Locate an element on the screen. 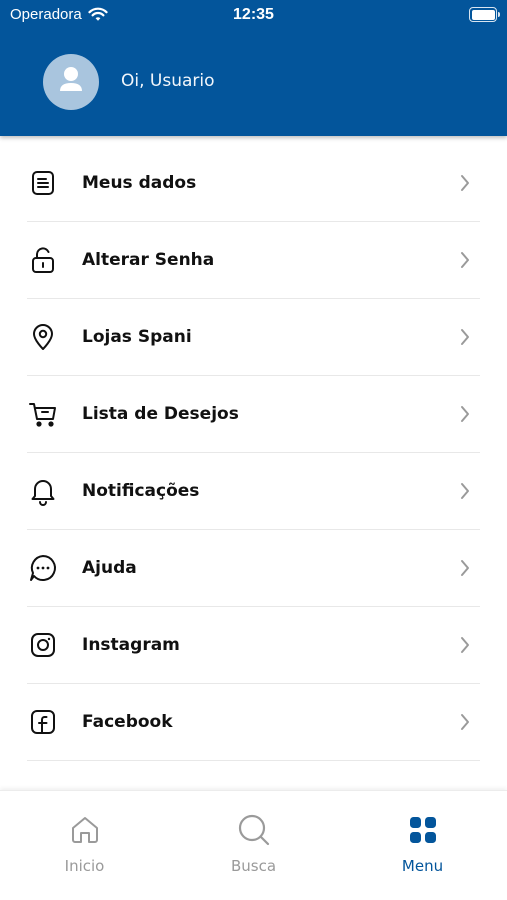 The image size is (507, 900). menu-item-label: Notificações is located at coordinates (141, 491).